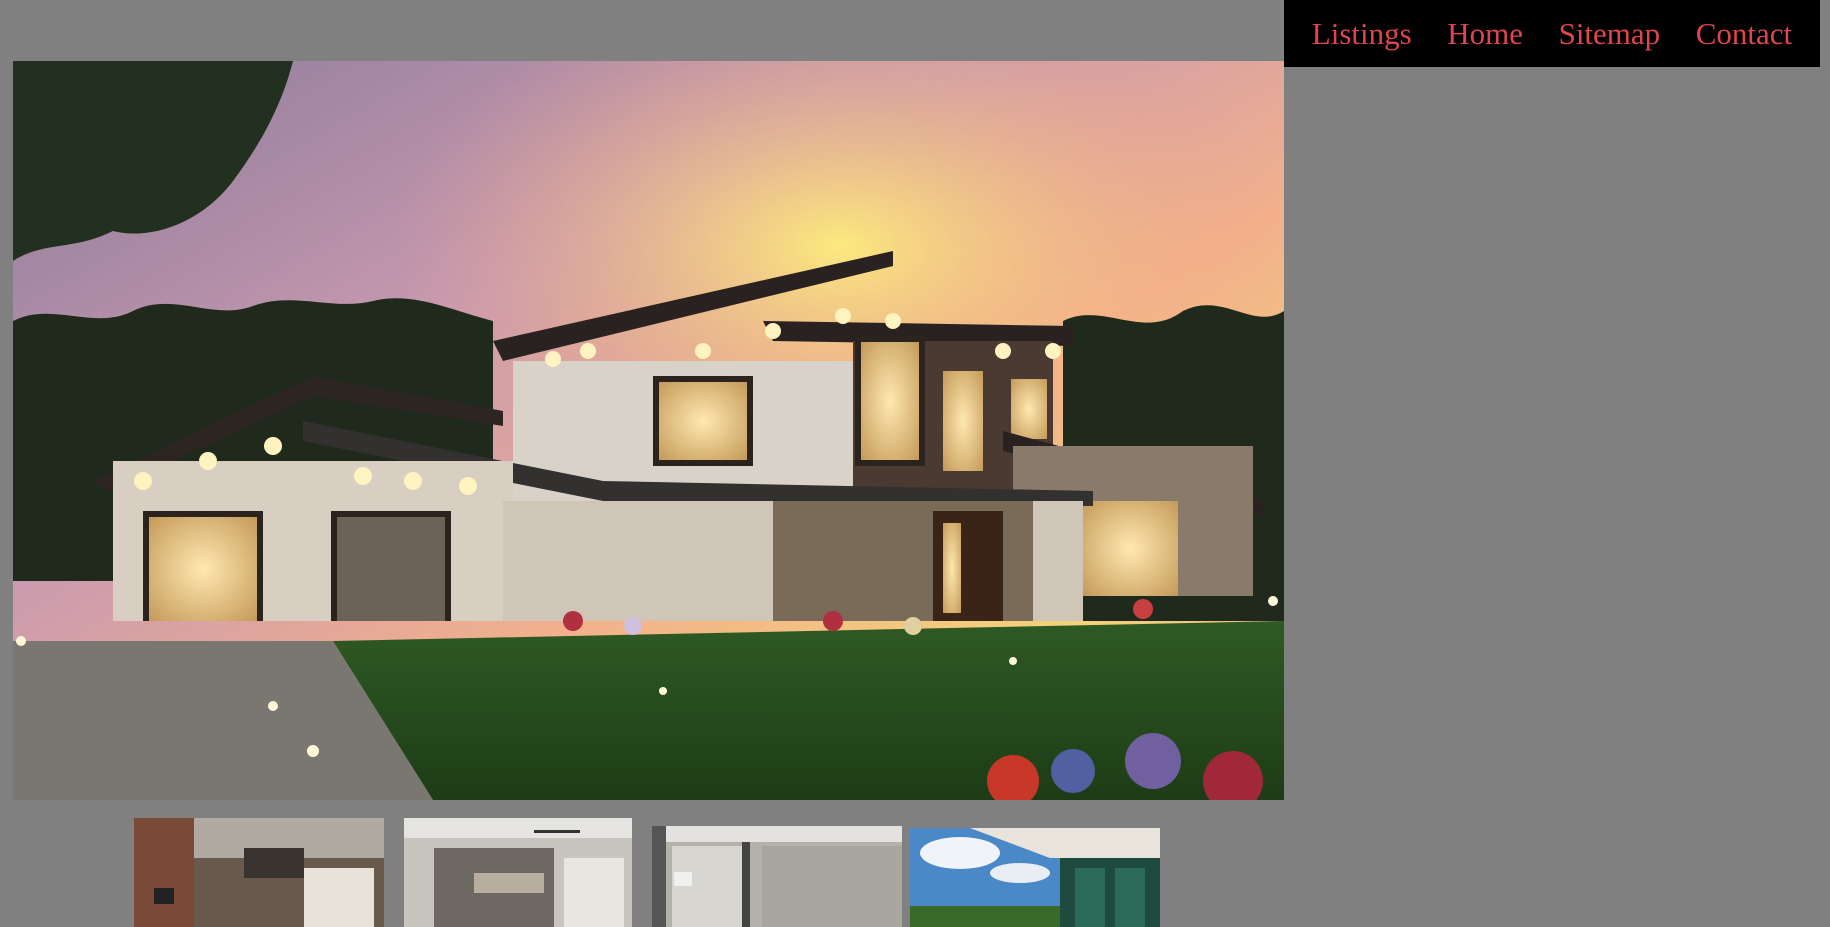 The height and width of the screenshot is (927, 1830). I want to click on thumbnail-balcony-view-image, so click(1035, 877).